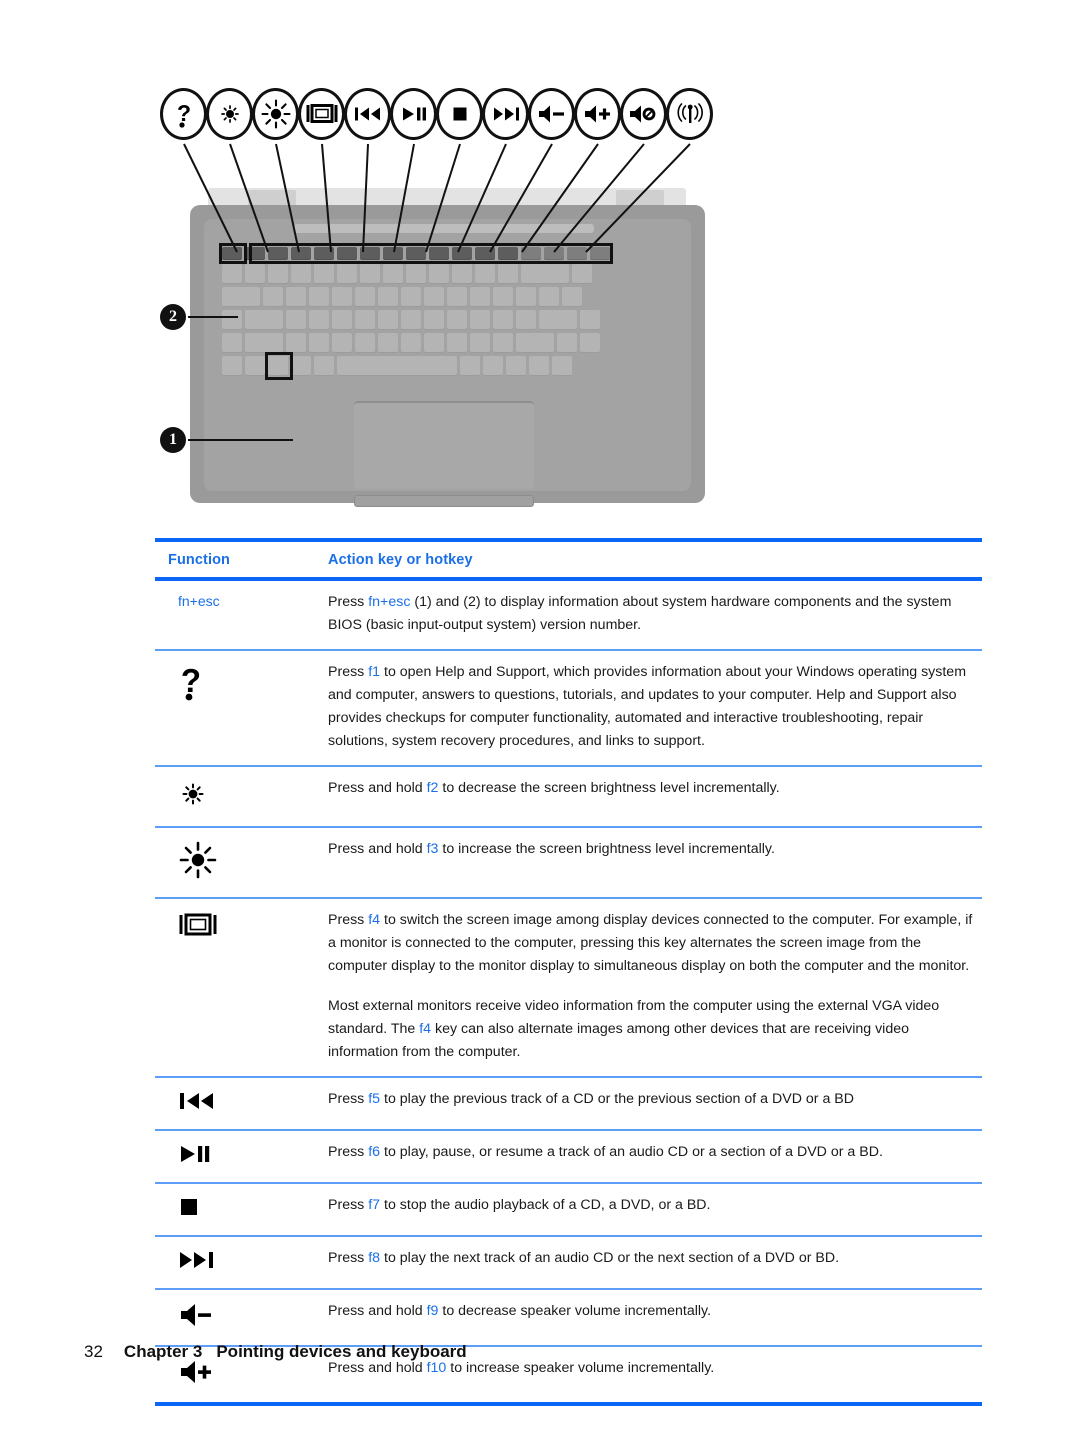 Image resolution: width=1080 pixels, height=1437 pixels. What do you see at coordinates (374, 1152) in the screenshot?
I see `key-reference: f6` at bounding box center [374, 1152].